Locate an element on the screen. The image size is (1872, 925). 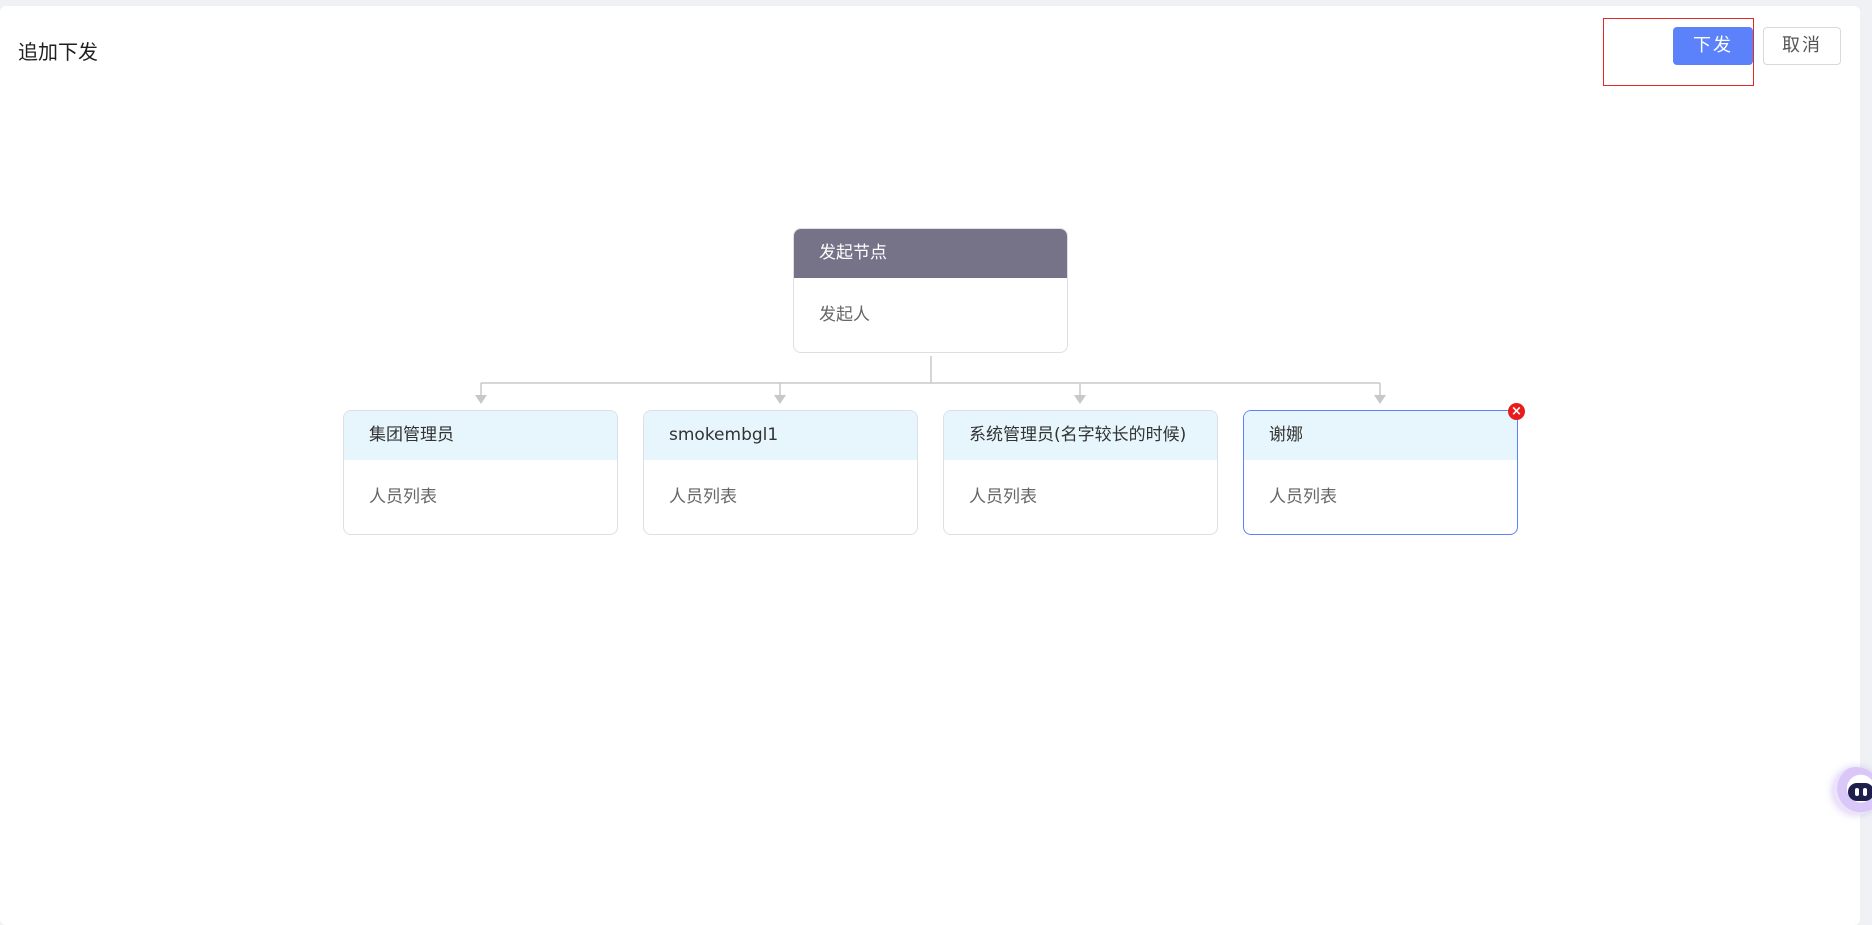
child-node-title: 集团管理员 is located at coordinates (480, 435).